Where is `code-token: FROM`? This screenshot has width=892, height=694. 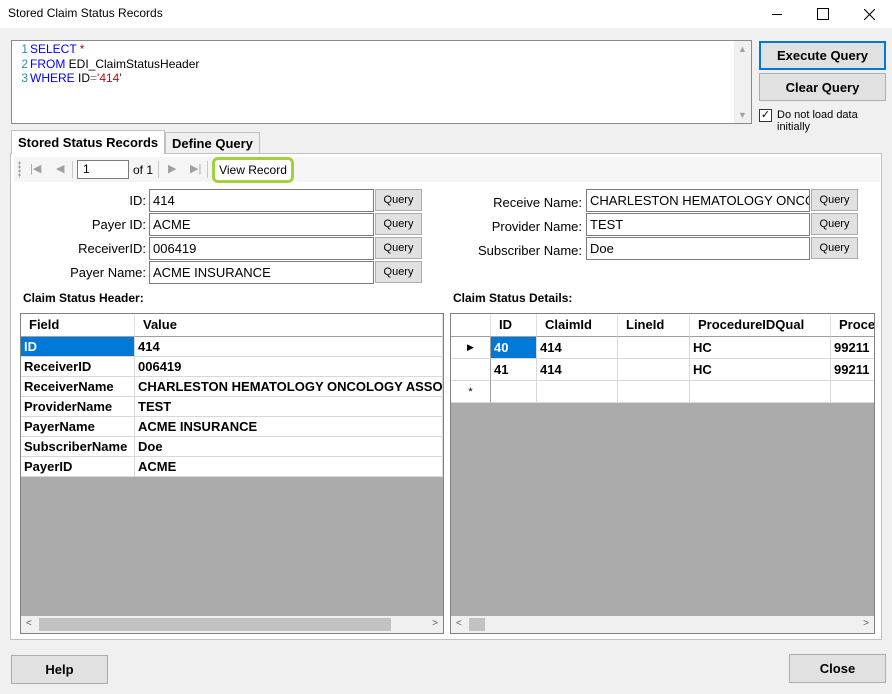
code-token: FROM is located at coordinates (48, 63).